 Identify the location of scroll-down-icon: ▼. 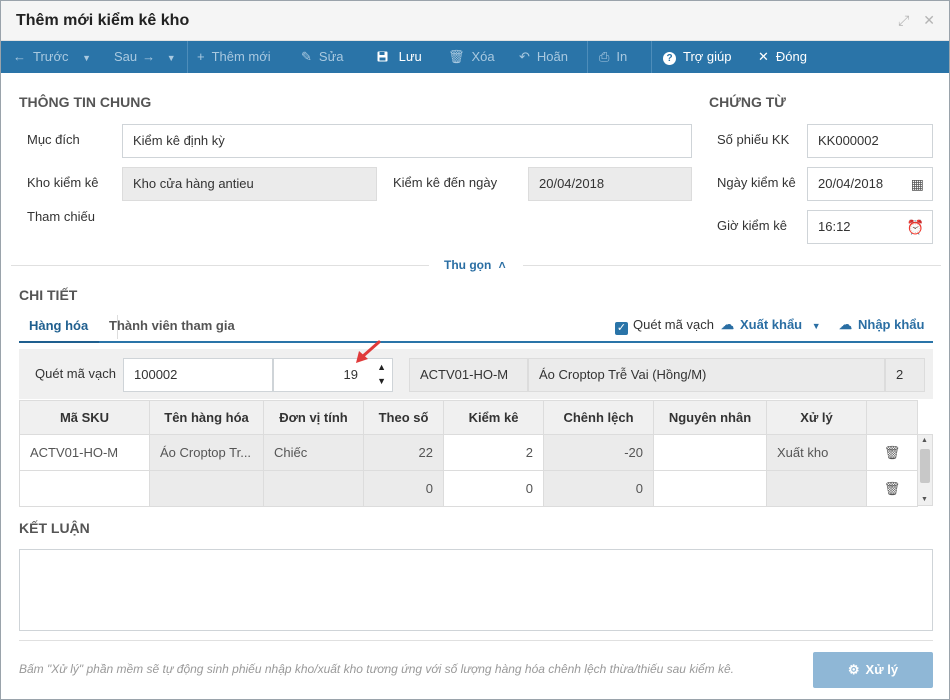
(924, 499).